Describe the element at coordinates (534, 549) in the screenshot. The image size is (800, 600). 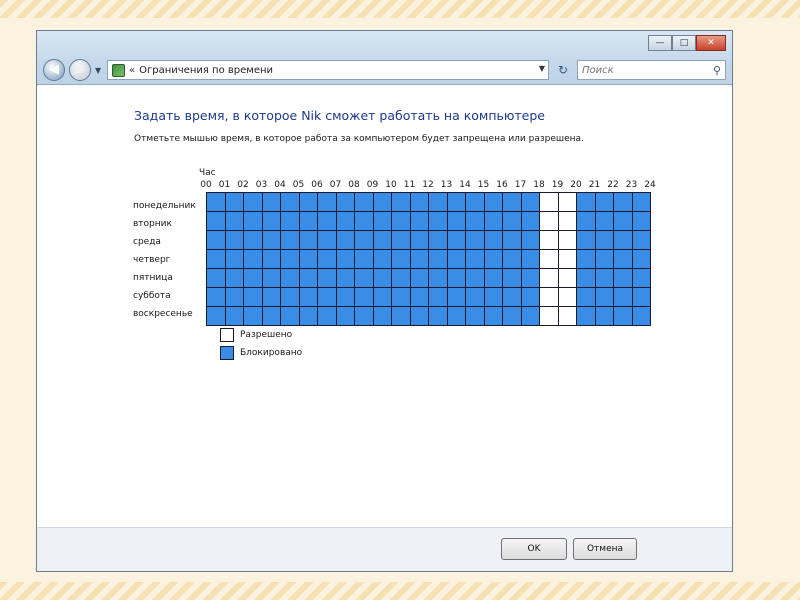
I see `ok-button: OK` at that location.